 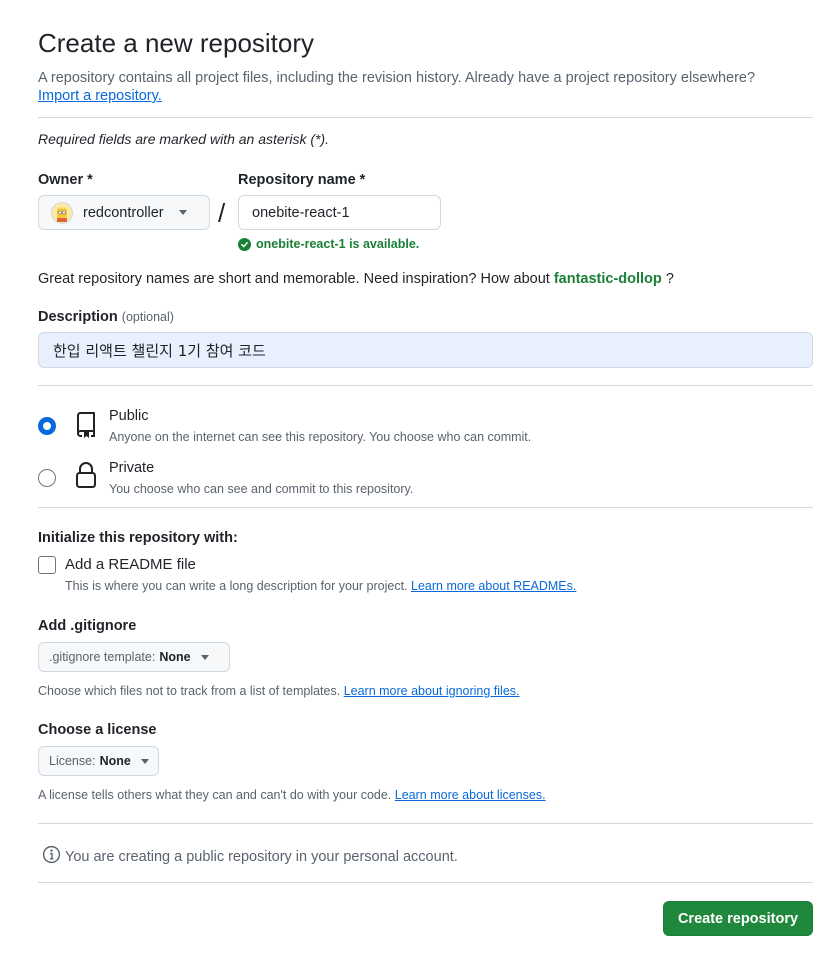 I want to click on gitignore-learn-more-link: Learn more about ignoring files., so click(x=432, y=691).